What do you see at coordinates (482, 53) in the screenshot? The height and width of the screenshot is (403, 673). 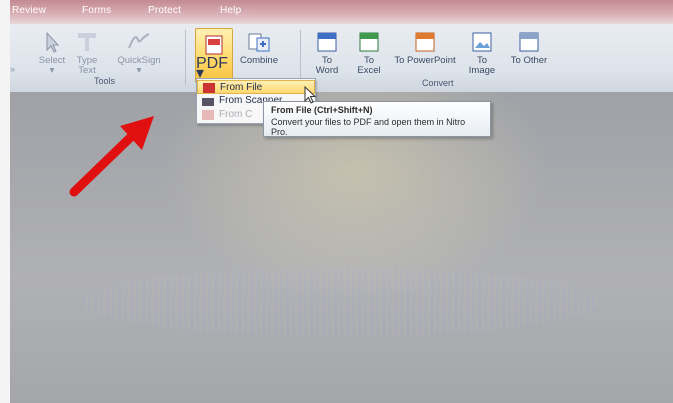 I see `to-image-button: To Image` at bounding box center [482, 53].